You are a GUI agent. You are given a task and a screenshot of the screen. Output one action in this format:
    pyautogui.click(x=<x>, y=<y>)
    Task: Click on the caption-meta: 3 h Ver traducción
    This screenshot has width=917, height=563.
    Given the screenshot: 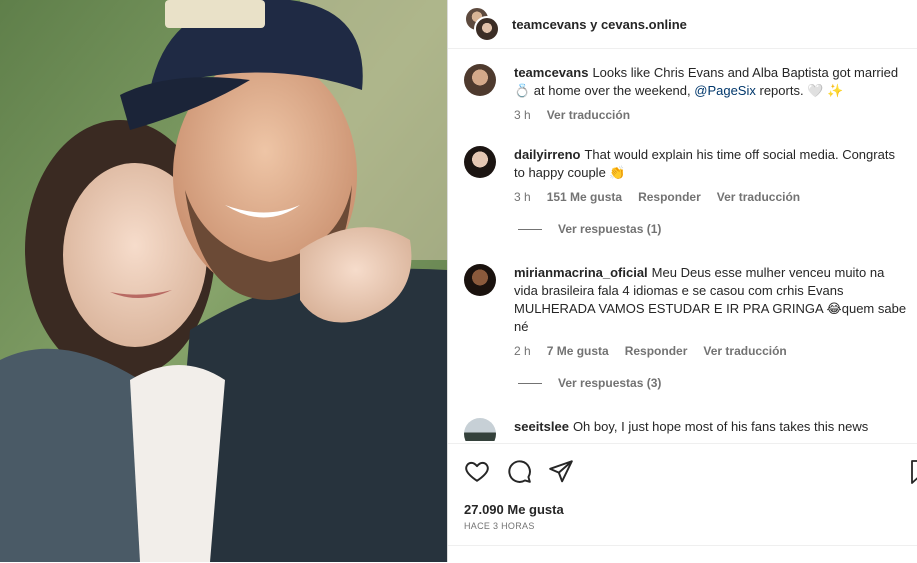 What is the action you would take?
    pyautogui.click(x=715, y=115)
    